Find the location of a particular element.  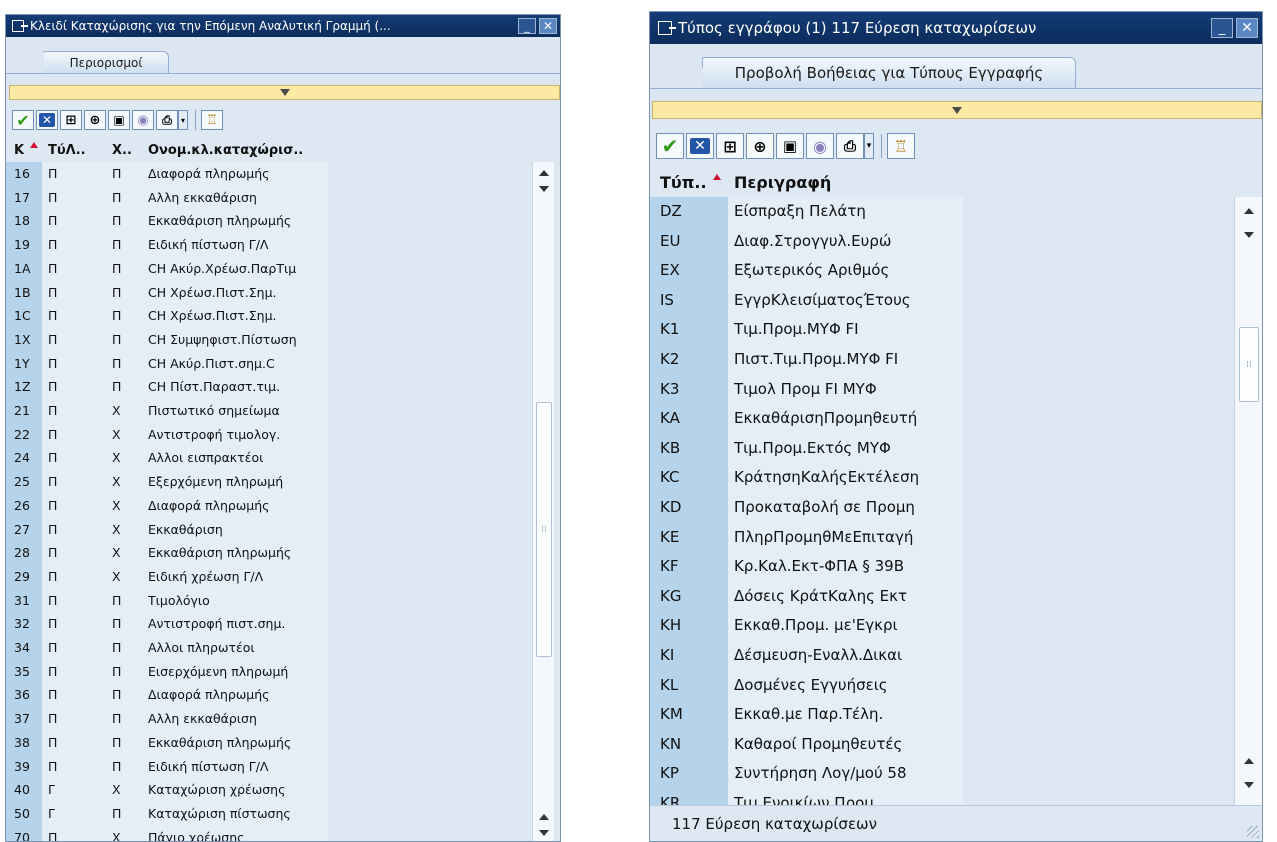

table-row: 19 Π Π Ειδική πίστωση Γ/Λ is located at coordinates (269, 245).